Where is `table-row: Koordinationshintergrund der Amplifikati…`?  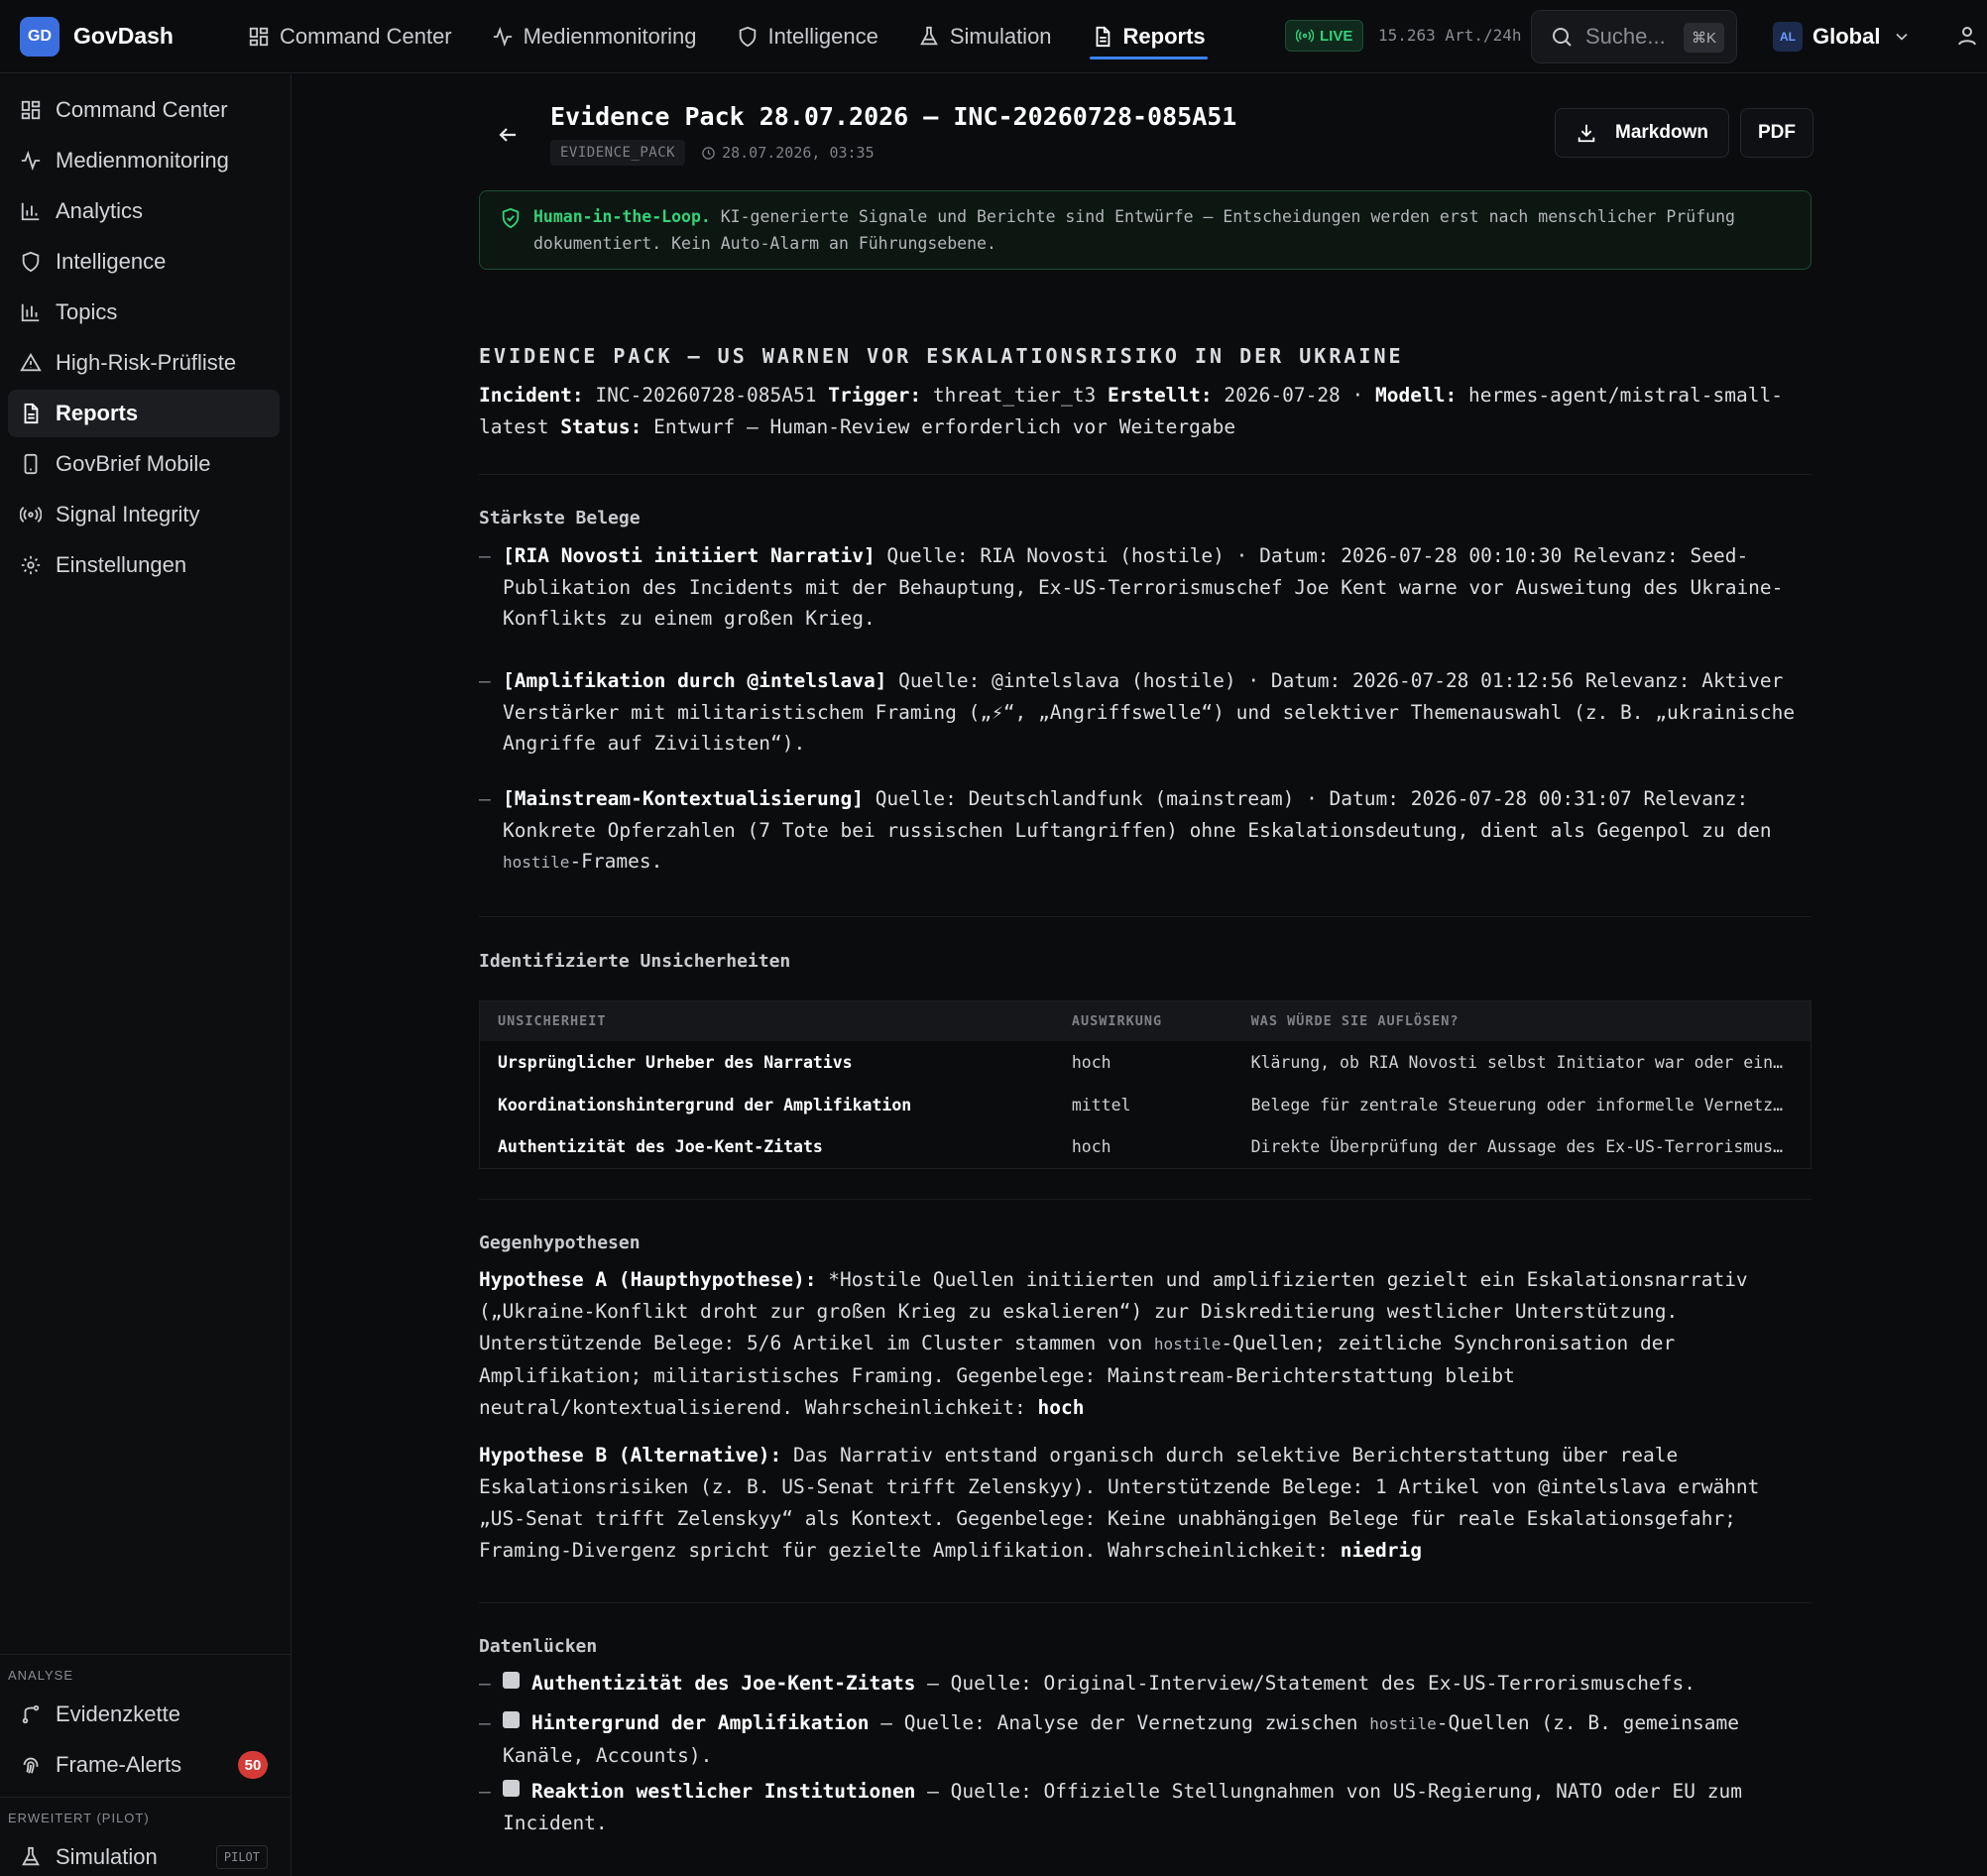 table-row: Koordinationshintergrund der Amplifikati… is located at coordinates (1146, 1105).